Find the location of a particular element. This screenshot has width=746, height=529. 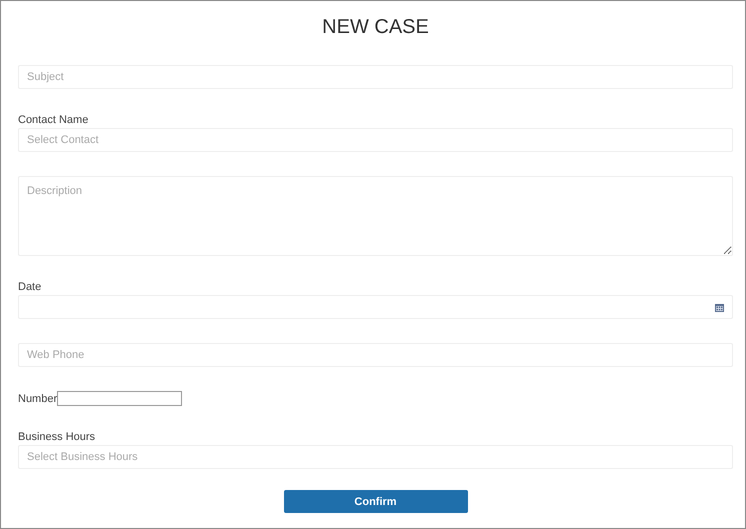

field-label: Contact Name is located at coordinates (54, 120).